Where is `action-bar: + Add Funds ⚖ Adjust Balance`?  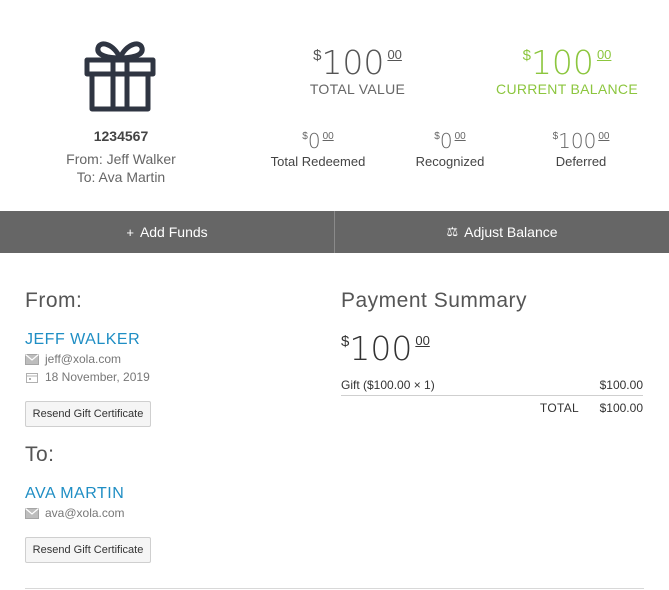
action-bar: + Add Funds ⚖ Adjust Balance is located at coordinates (334, 232).